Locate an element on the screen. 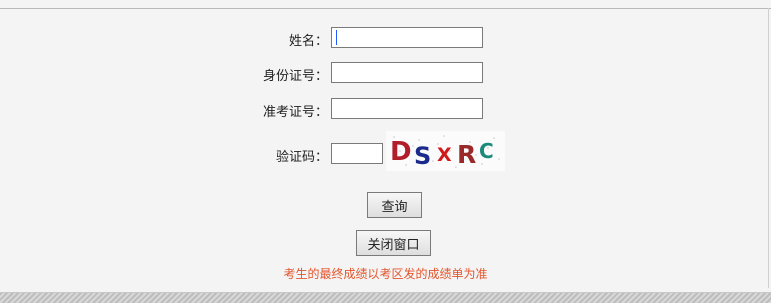 Image resolution: width=771 pixels, height=303 pixels. right-divider is located at coordinates (768, 148).